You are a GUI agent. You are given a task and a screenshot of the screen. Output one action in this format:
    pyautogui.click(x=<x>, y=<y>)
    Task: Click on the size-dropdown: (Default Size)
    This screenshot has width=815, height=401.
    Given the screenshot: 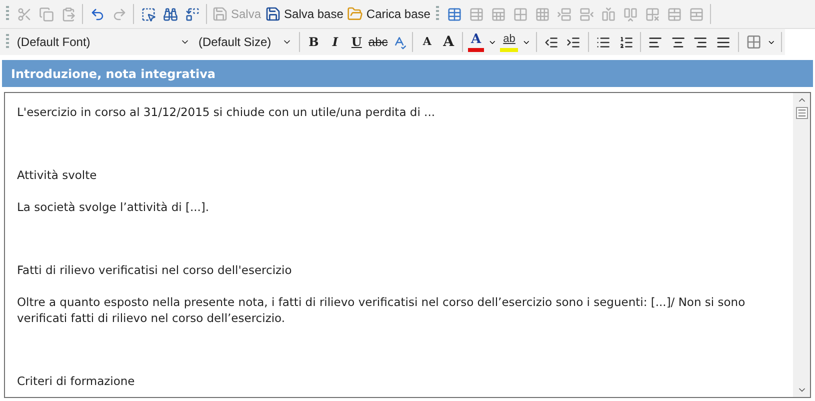 What is the action you would take?
    pyautogui.click(x=245, y=42)
    